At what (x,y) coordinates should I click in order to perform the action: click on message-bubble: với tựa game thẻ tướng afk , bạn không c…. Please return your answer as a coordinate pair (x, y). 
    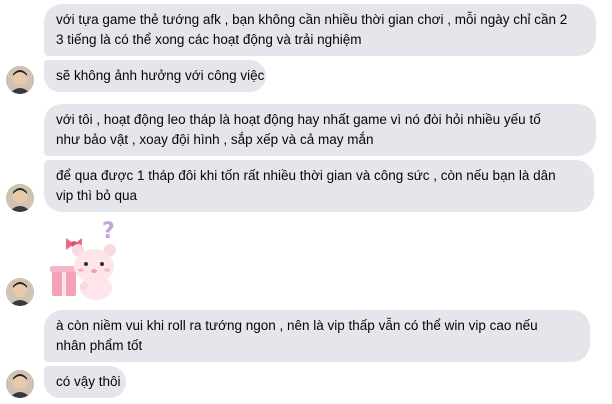
    Looking at the image, I should click on (320, 30).